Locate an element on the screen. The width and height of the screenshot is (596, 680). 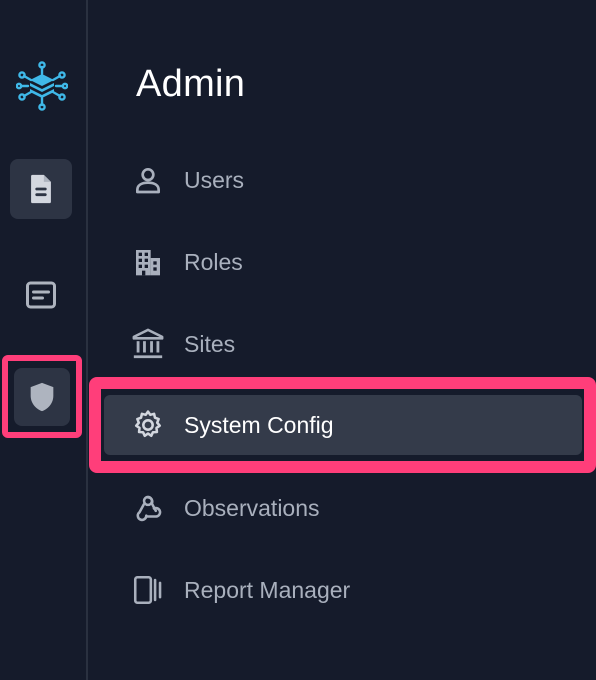
nav-item-label: Sites is located at coordinates (210, 343).